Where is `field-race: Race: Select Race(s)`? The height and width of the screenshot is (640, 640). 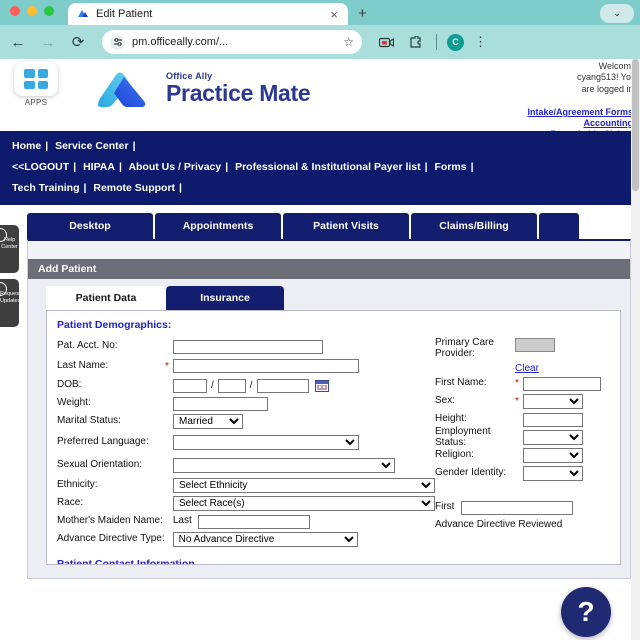 field-race: Race: Select Race(s) is located at coordinates (246, 503).